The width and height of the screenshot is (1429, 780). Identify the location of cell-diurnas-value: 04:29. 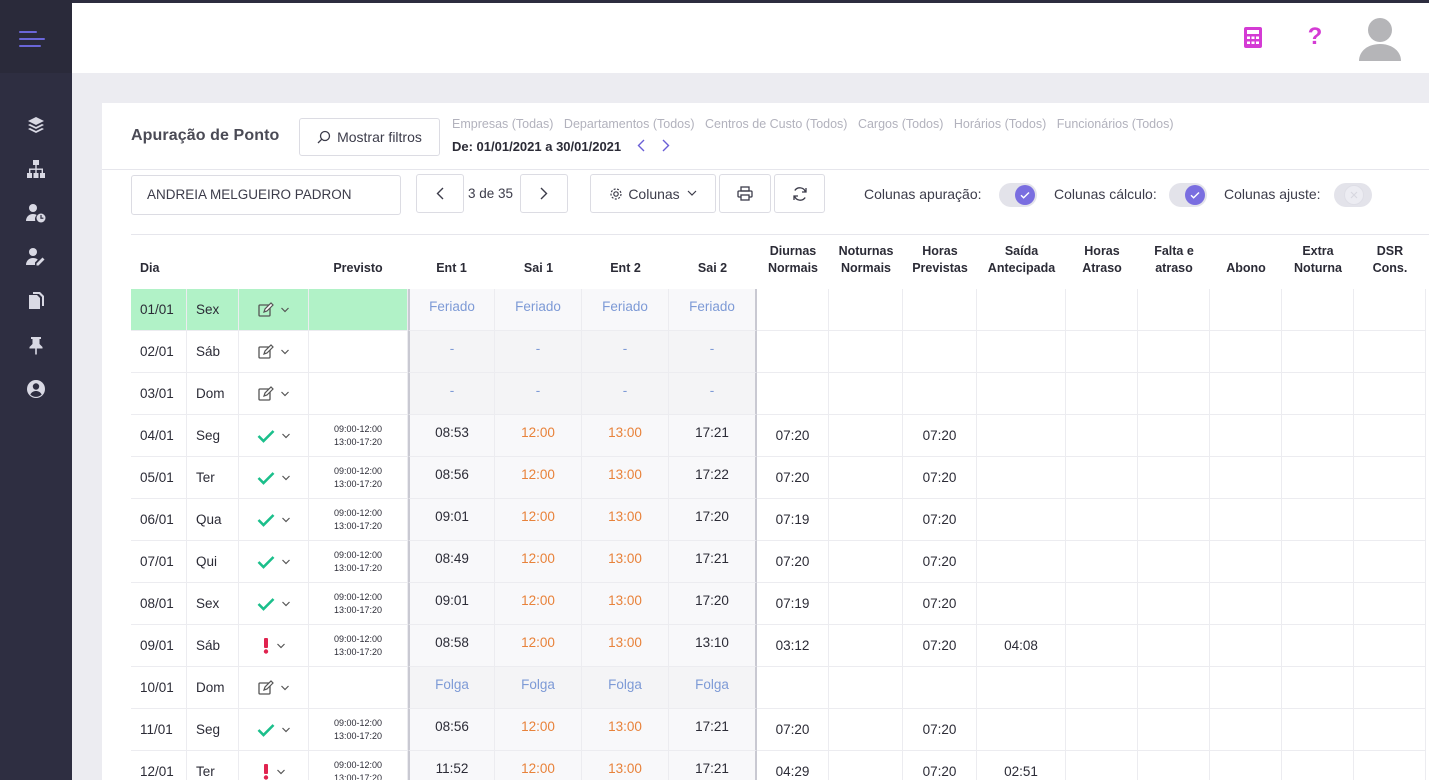
(792, 771).